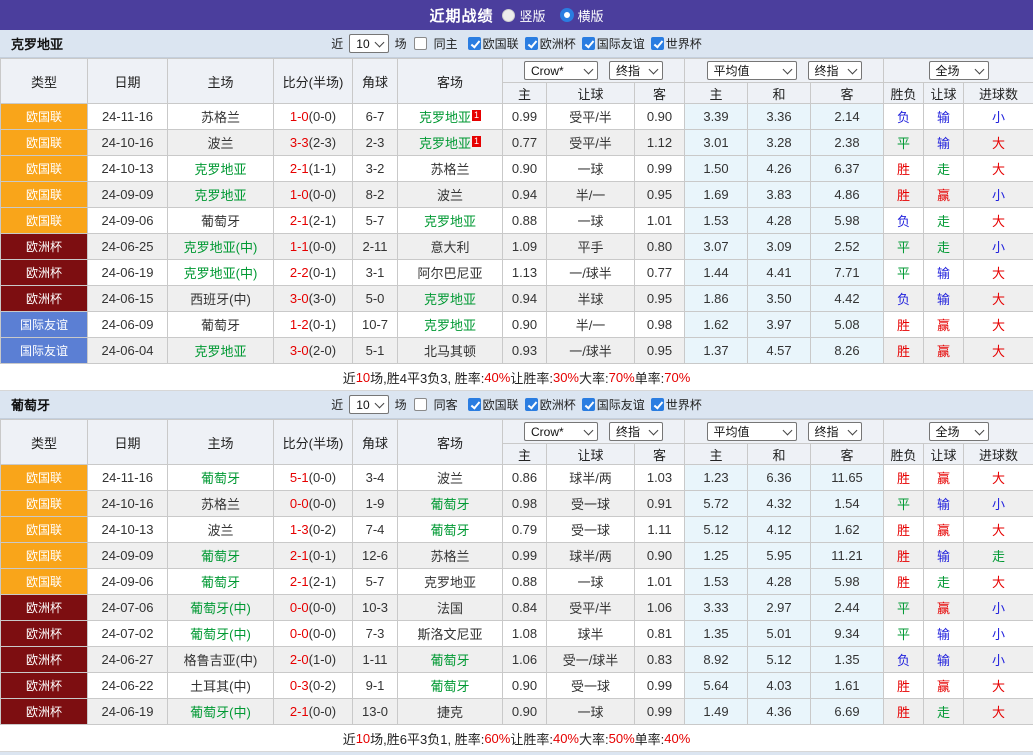 The width and height of the screenshot is (1033, 755). What do you see at coordinates (660, 169) in the screenshot?
I see `odds-away: 0.99` at bounding box center [660, 169].